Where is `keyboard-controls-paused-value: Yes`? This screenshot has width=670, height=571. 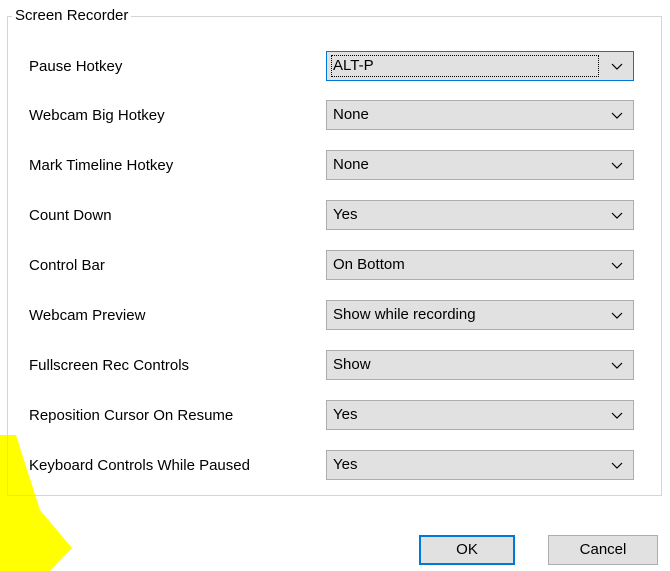 keyboard-controls-paused-value: Yes is located at coordinates (345, 464).